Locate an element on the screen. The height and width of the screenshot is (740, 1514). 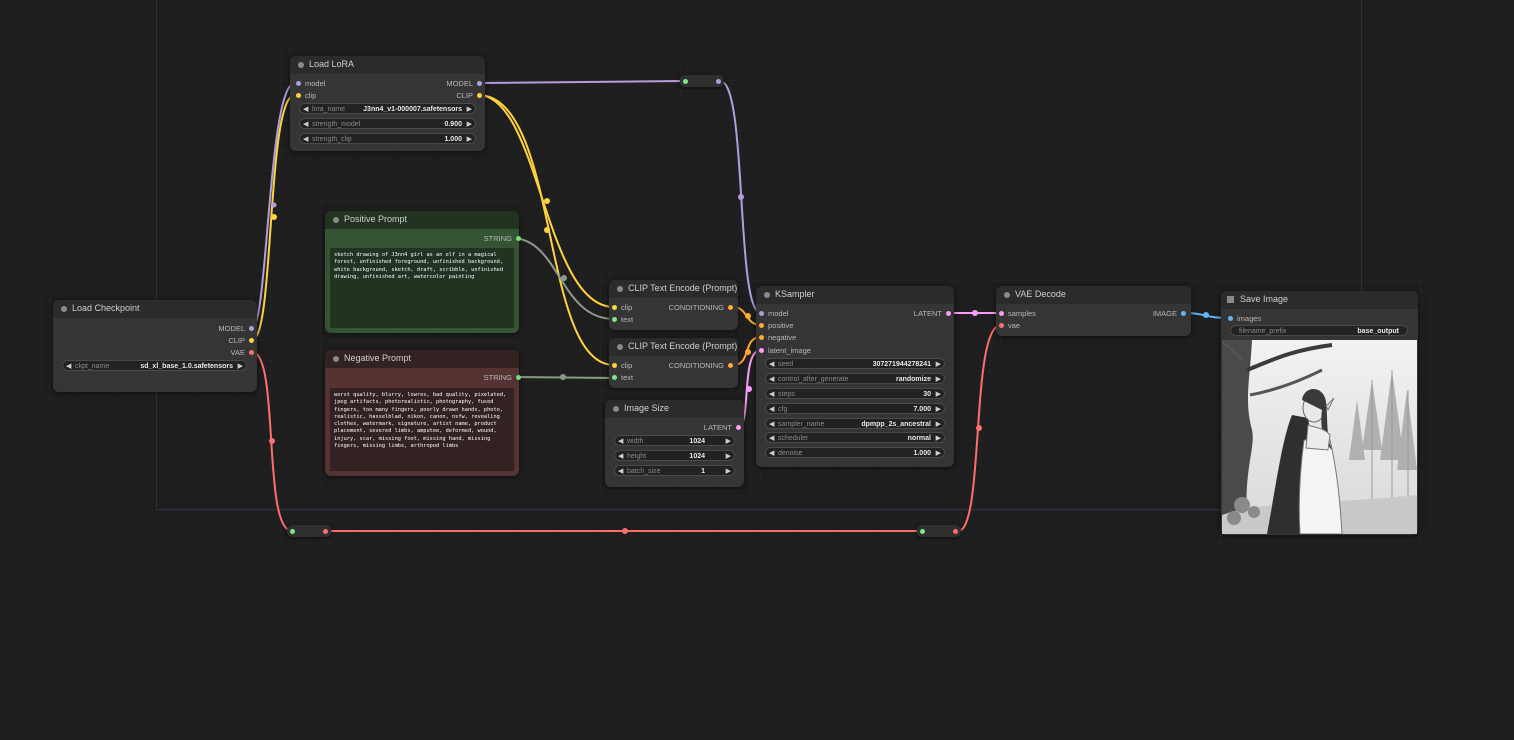
input-slot-positive: positive is located at coordinates (776, 325).